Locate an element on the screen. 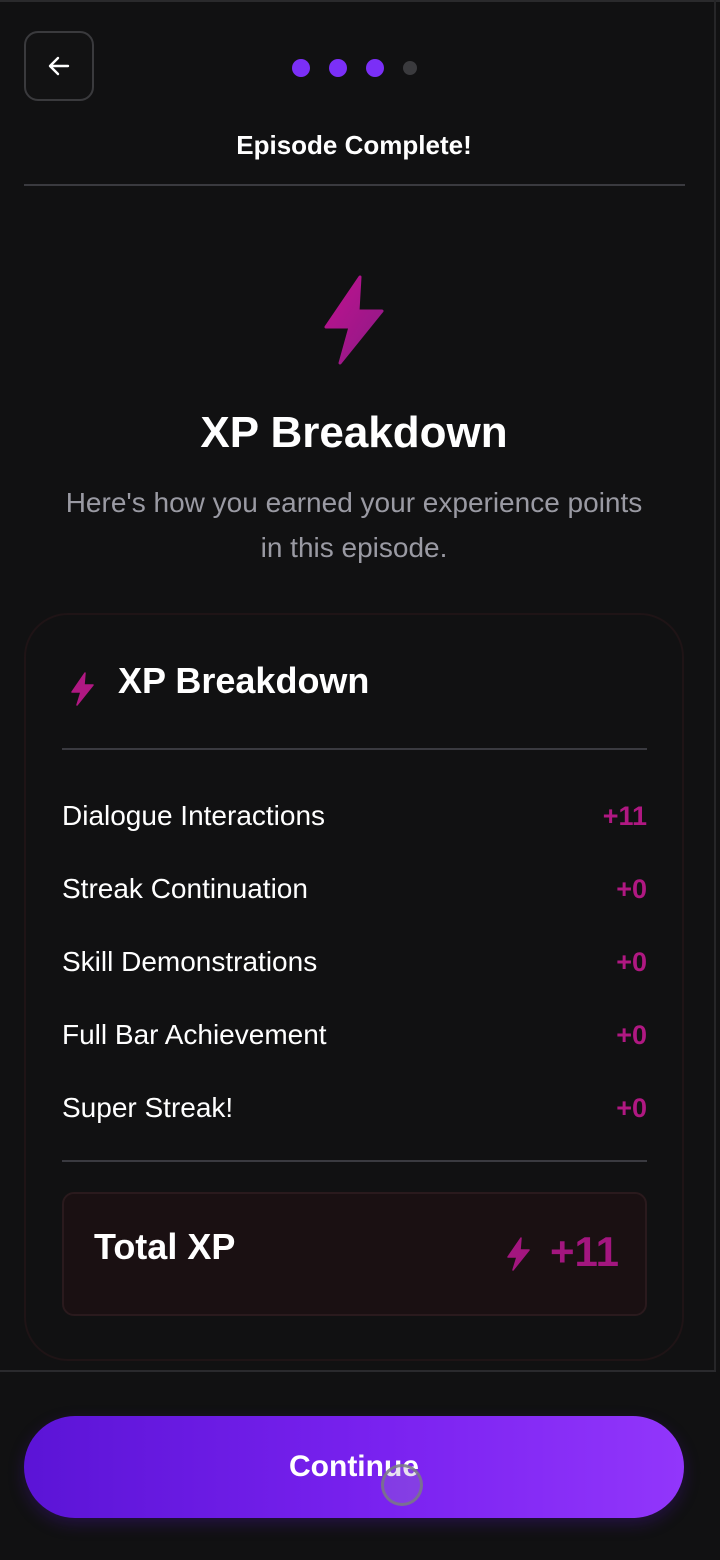  xp-row-streak-continuation: Streak Continuation +0 is located at coordinates (354, 889).